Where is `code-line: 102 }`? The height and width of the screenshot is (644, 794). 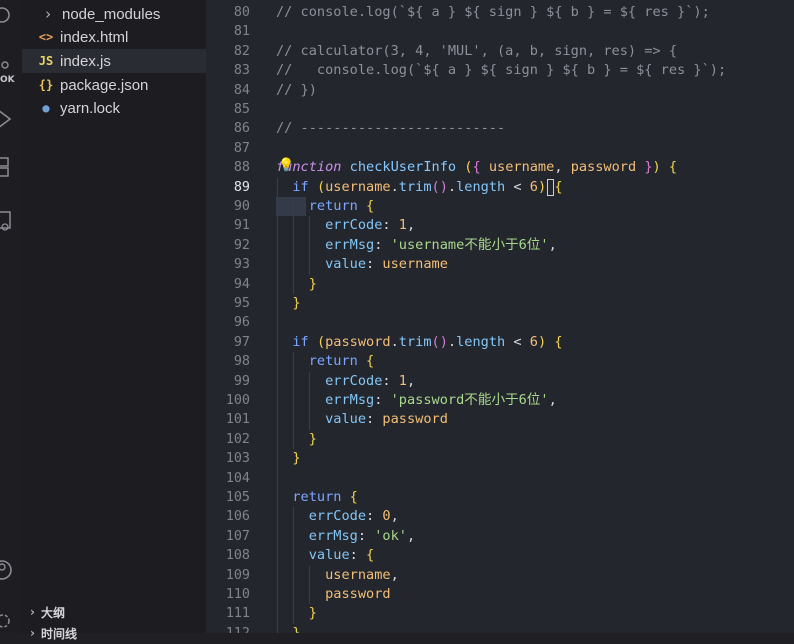 code-line: 102 } is located at coordinates (500, 439).